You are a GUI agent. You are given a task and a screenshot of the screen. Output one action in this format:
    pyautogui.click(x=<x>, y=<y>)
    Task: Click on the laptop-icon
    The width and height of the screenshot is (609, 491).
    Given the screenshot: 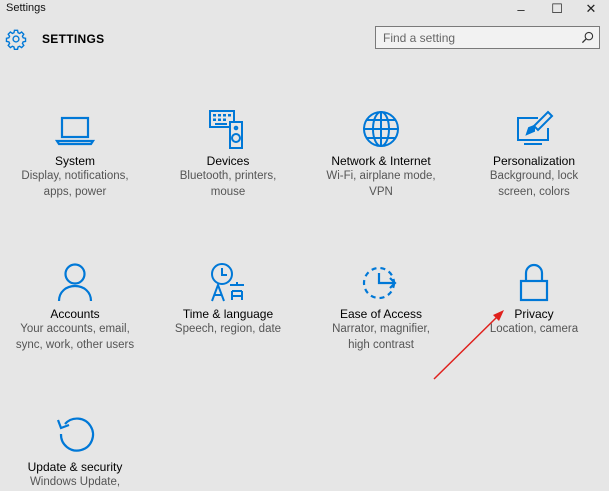 What is the action you would take?
    pyautogui.click(x=75, y=131)
    